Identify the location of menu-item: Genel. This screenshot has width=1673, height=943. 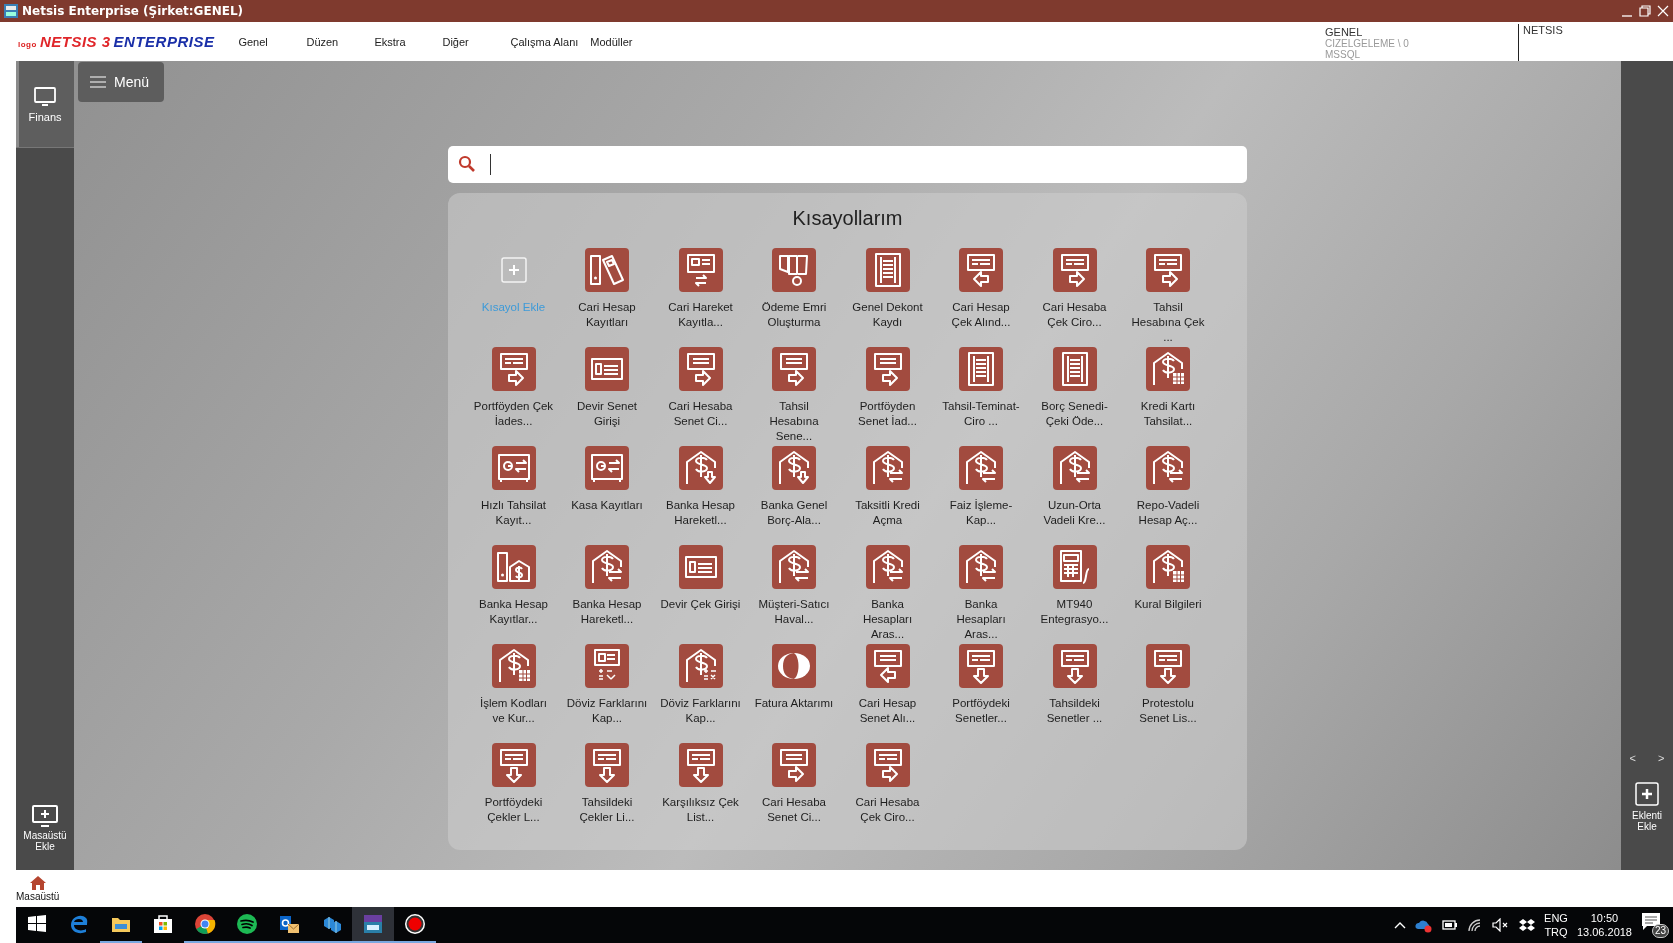
(266, 41).